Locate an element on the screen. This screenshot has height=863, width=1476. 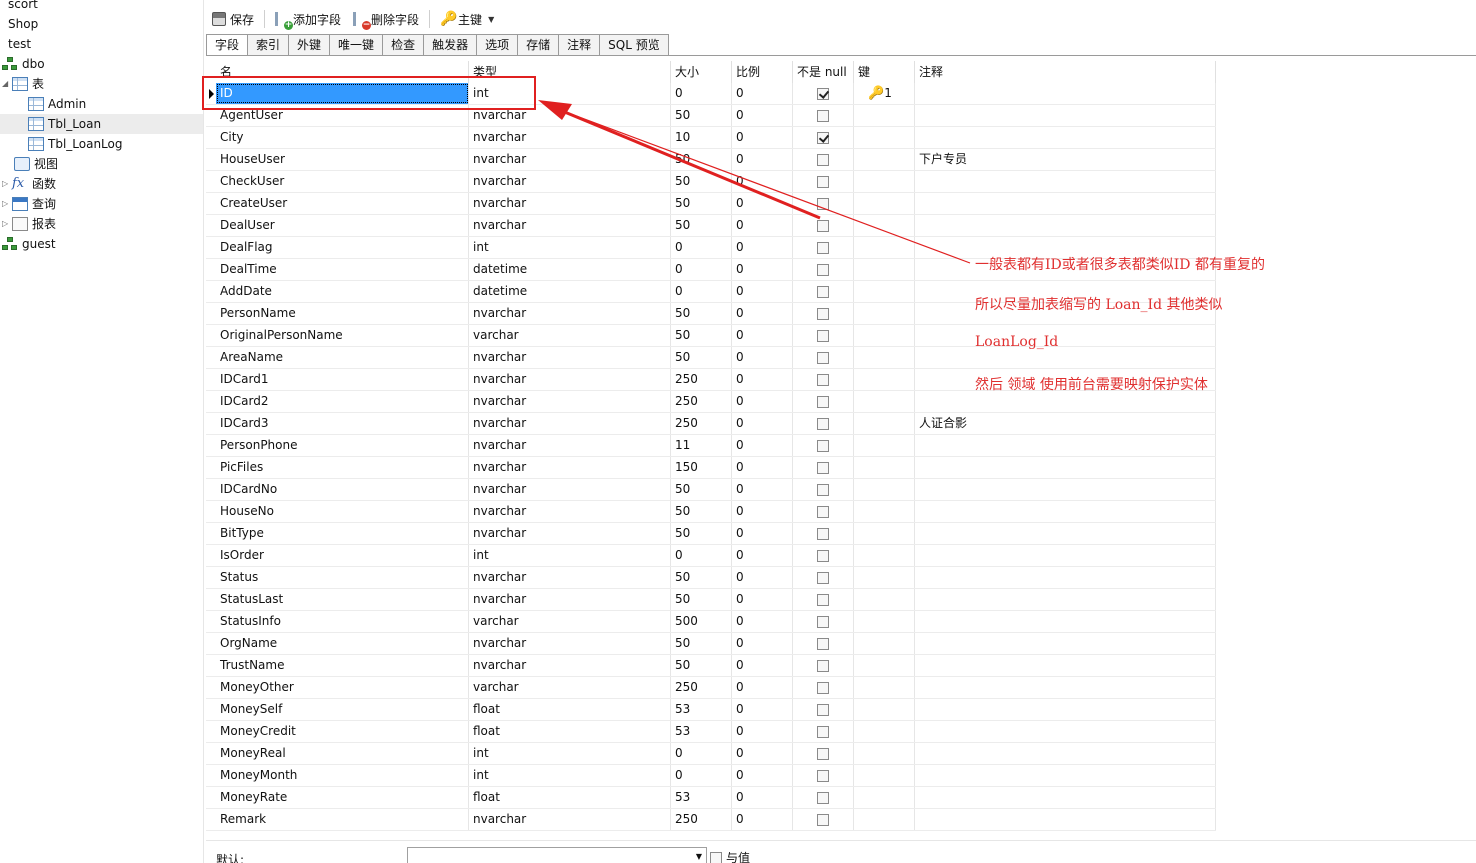
field-size-cell: 11 is located at coordinates (701, 445).